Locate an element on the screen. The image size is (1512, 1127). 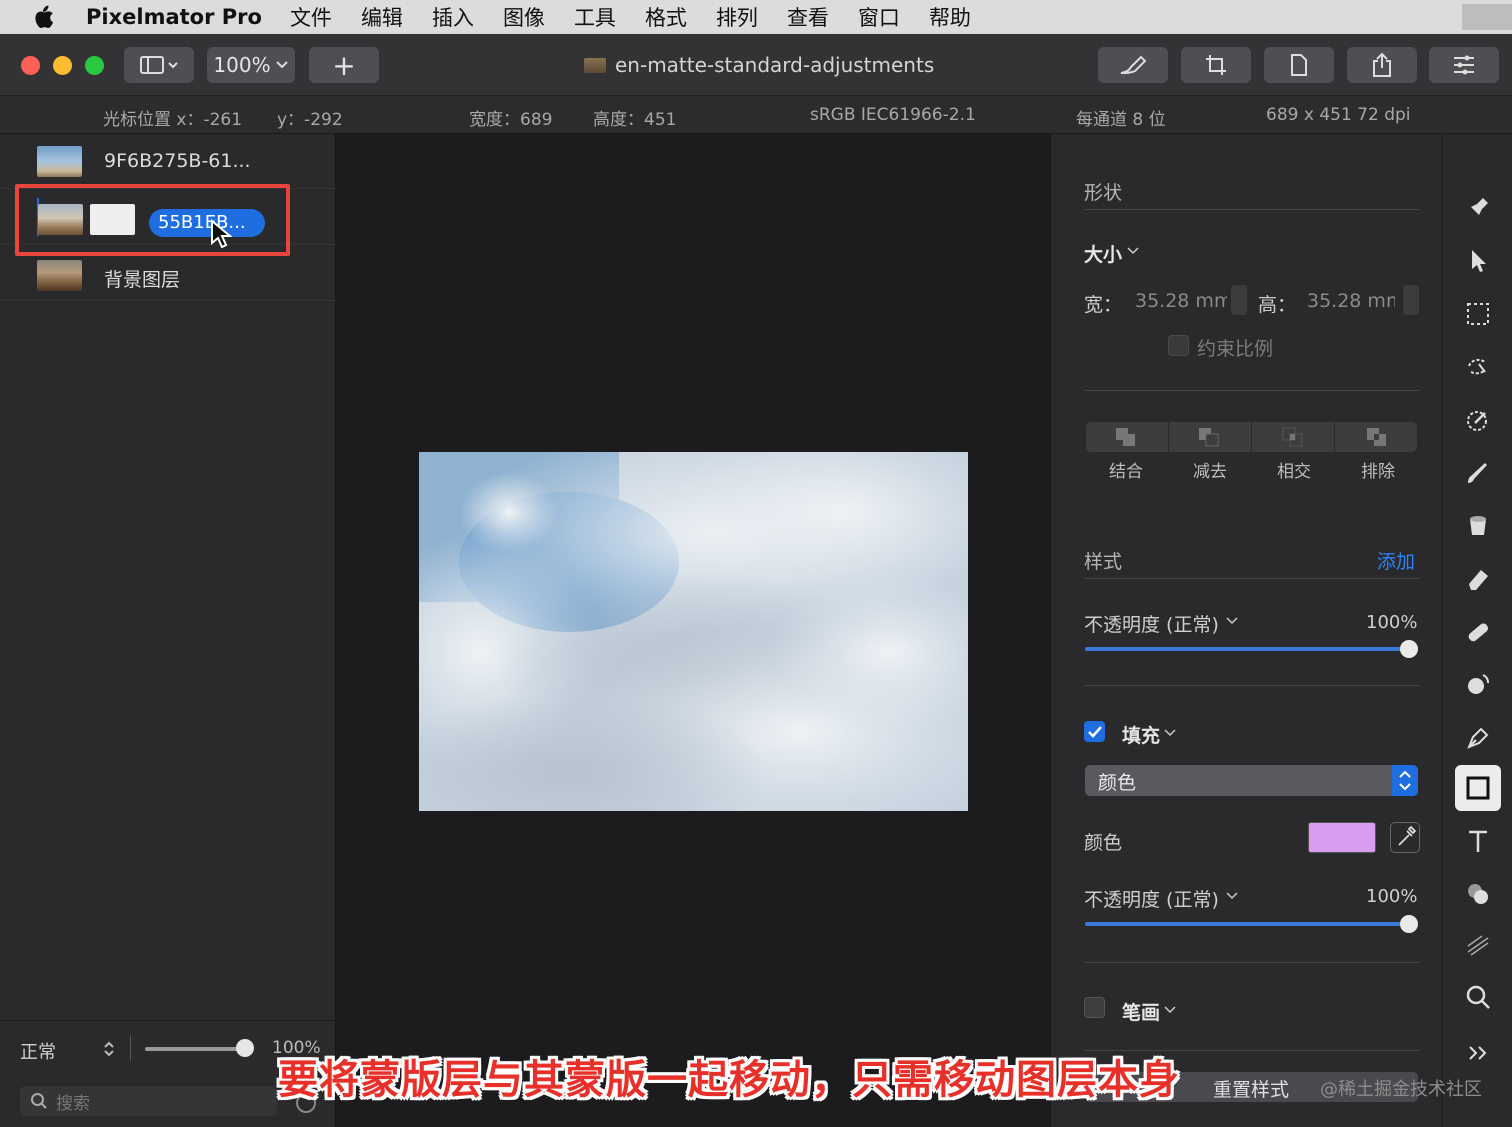
fill-checkbox is located at coordinates (1094, 731).